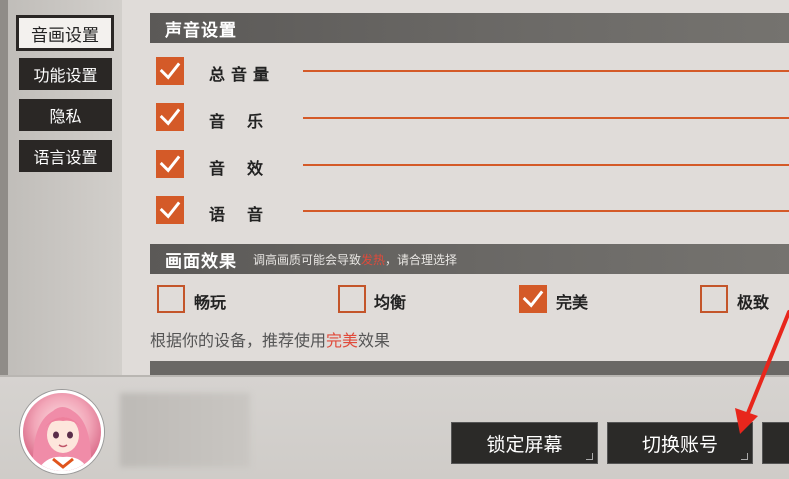 The height and width of the screenshot is (479, 789). I want to click on quality-smooth-label: 畅玩, so click(210, 302).